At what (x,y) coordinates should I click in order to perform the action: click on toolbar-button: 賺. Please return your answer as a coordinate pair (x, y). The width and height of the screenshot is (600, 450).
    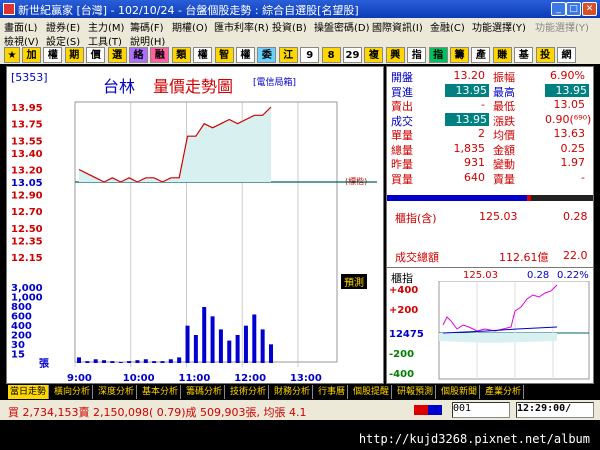
    Looking at the image, I should click on (502, 55).